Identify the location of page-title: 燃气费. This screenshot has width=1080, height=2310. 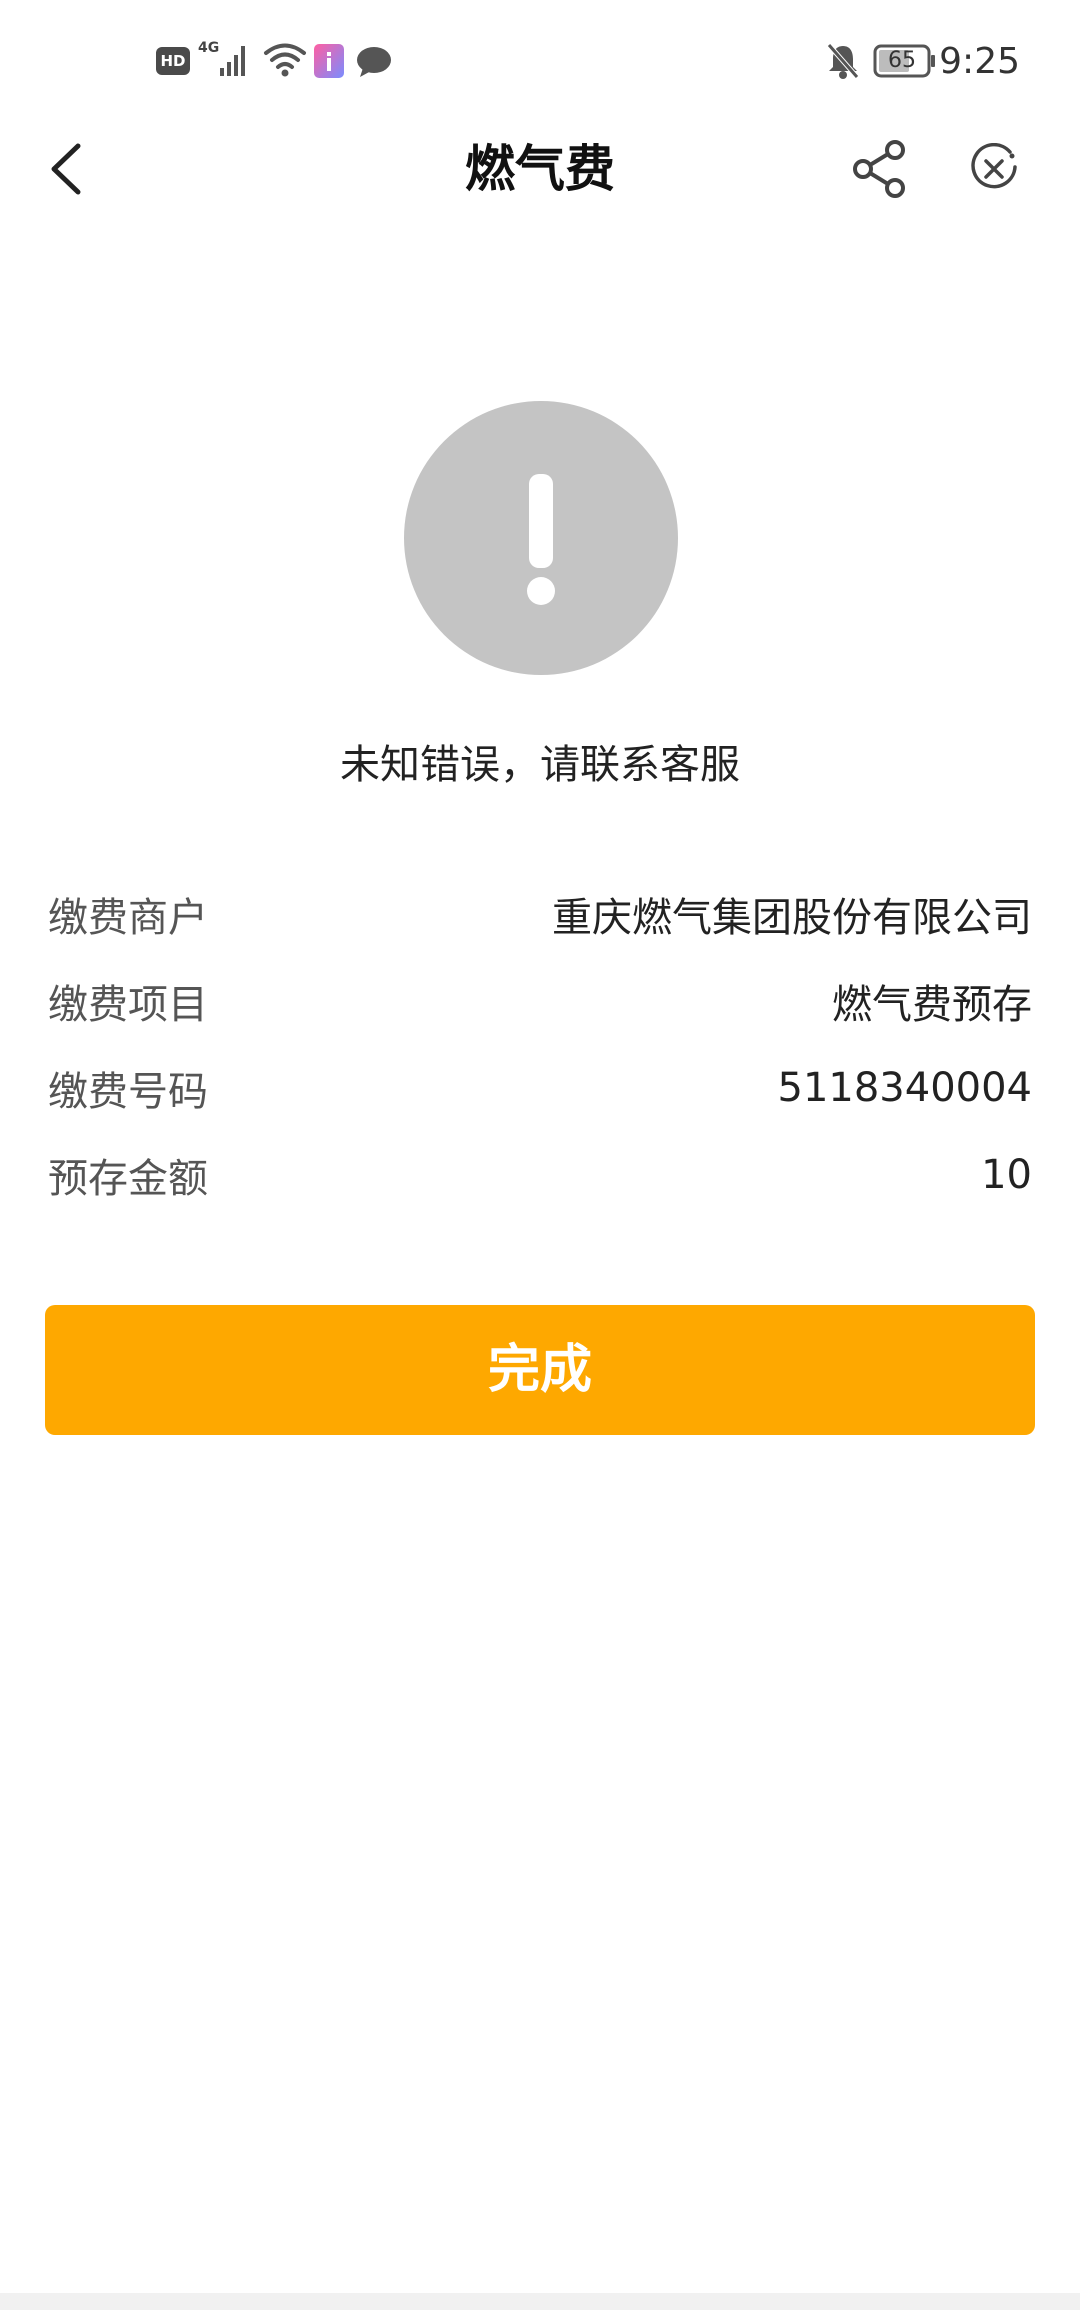
(540, 169).